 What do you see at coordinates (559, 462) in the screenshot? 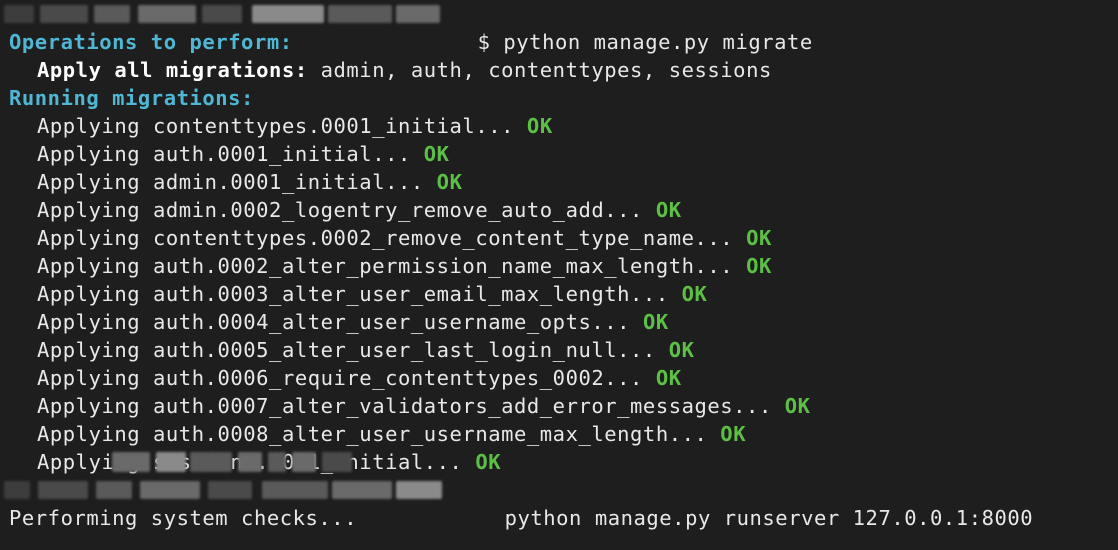
I see `migration-line: Applying sessions.0001_initial... OK` at bounding box center [559, 462].